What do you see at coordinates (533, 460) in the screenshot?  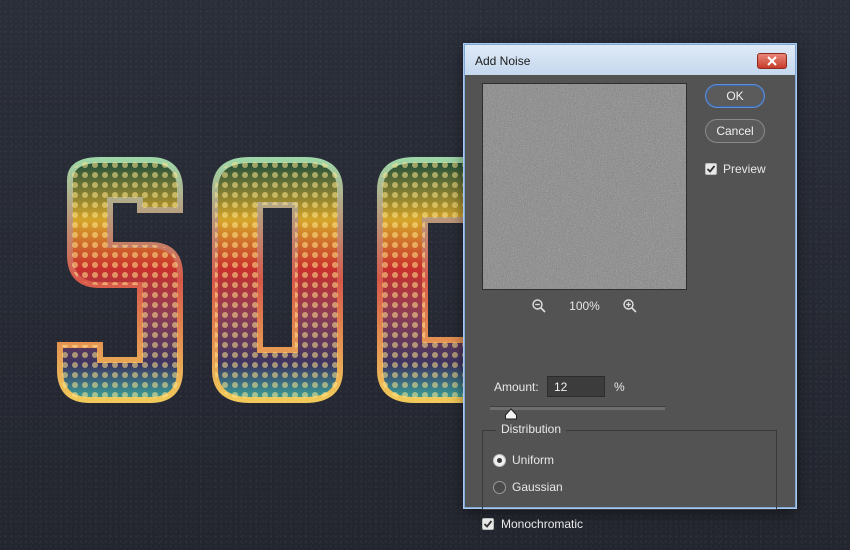 I see `uniform-label: Uniform` at bounding box center [533, 460].